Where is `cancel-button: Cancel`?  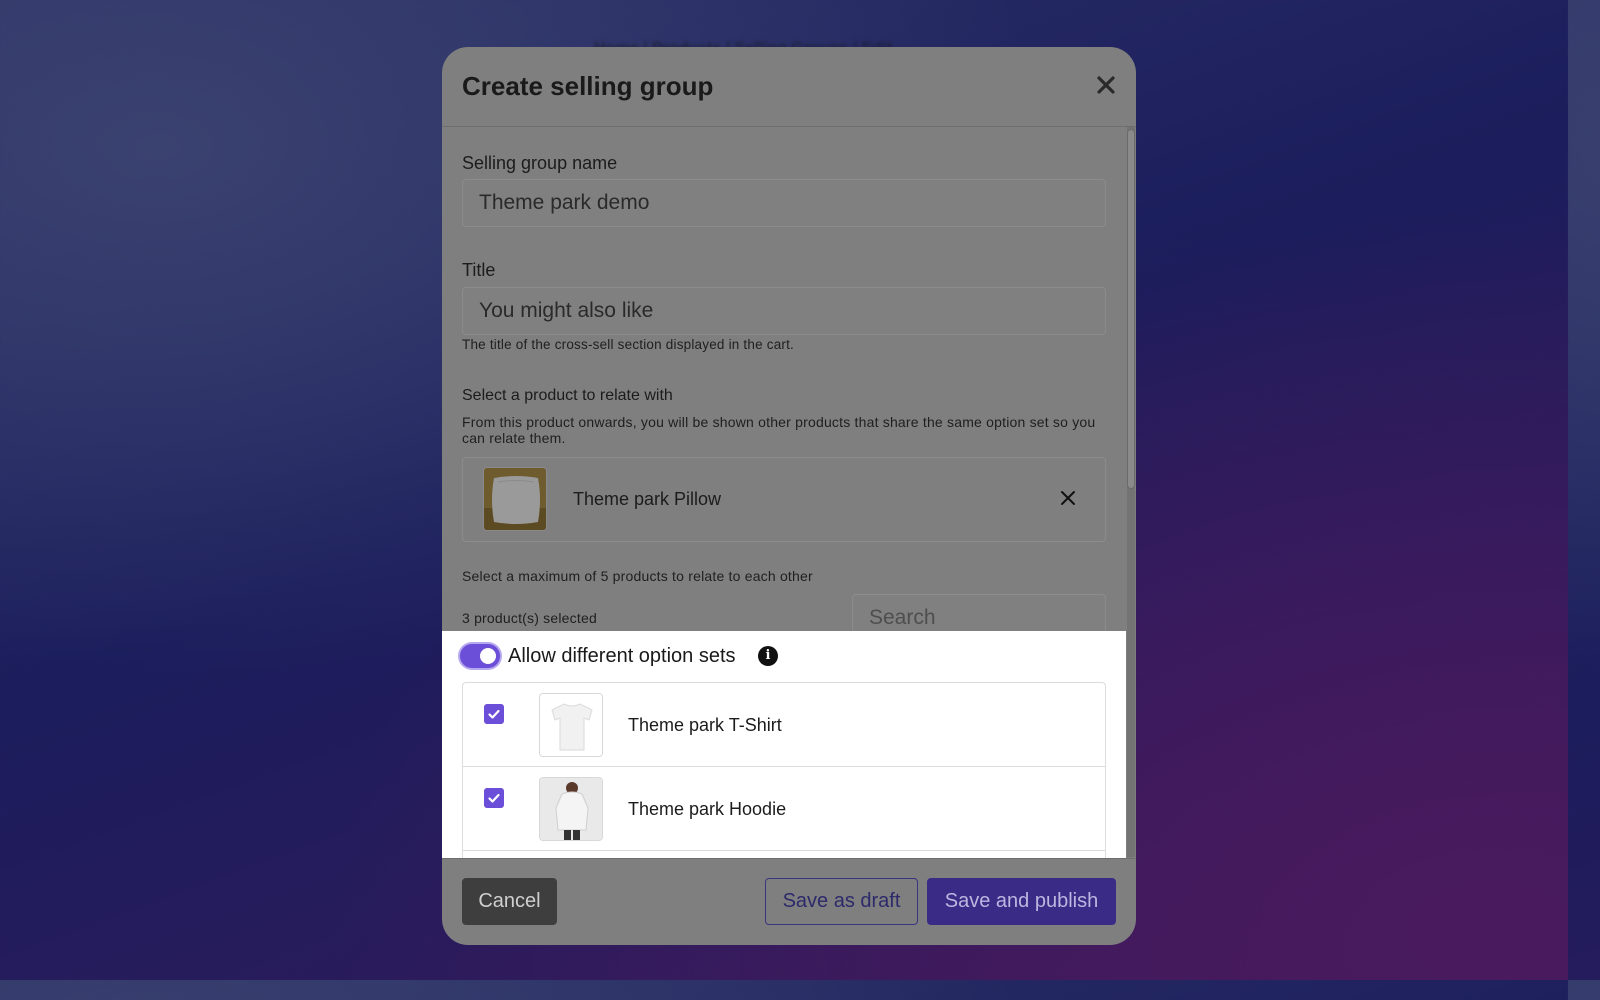 cancel-button: Cancel is located at coordinates (509, 901).